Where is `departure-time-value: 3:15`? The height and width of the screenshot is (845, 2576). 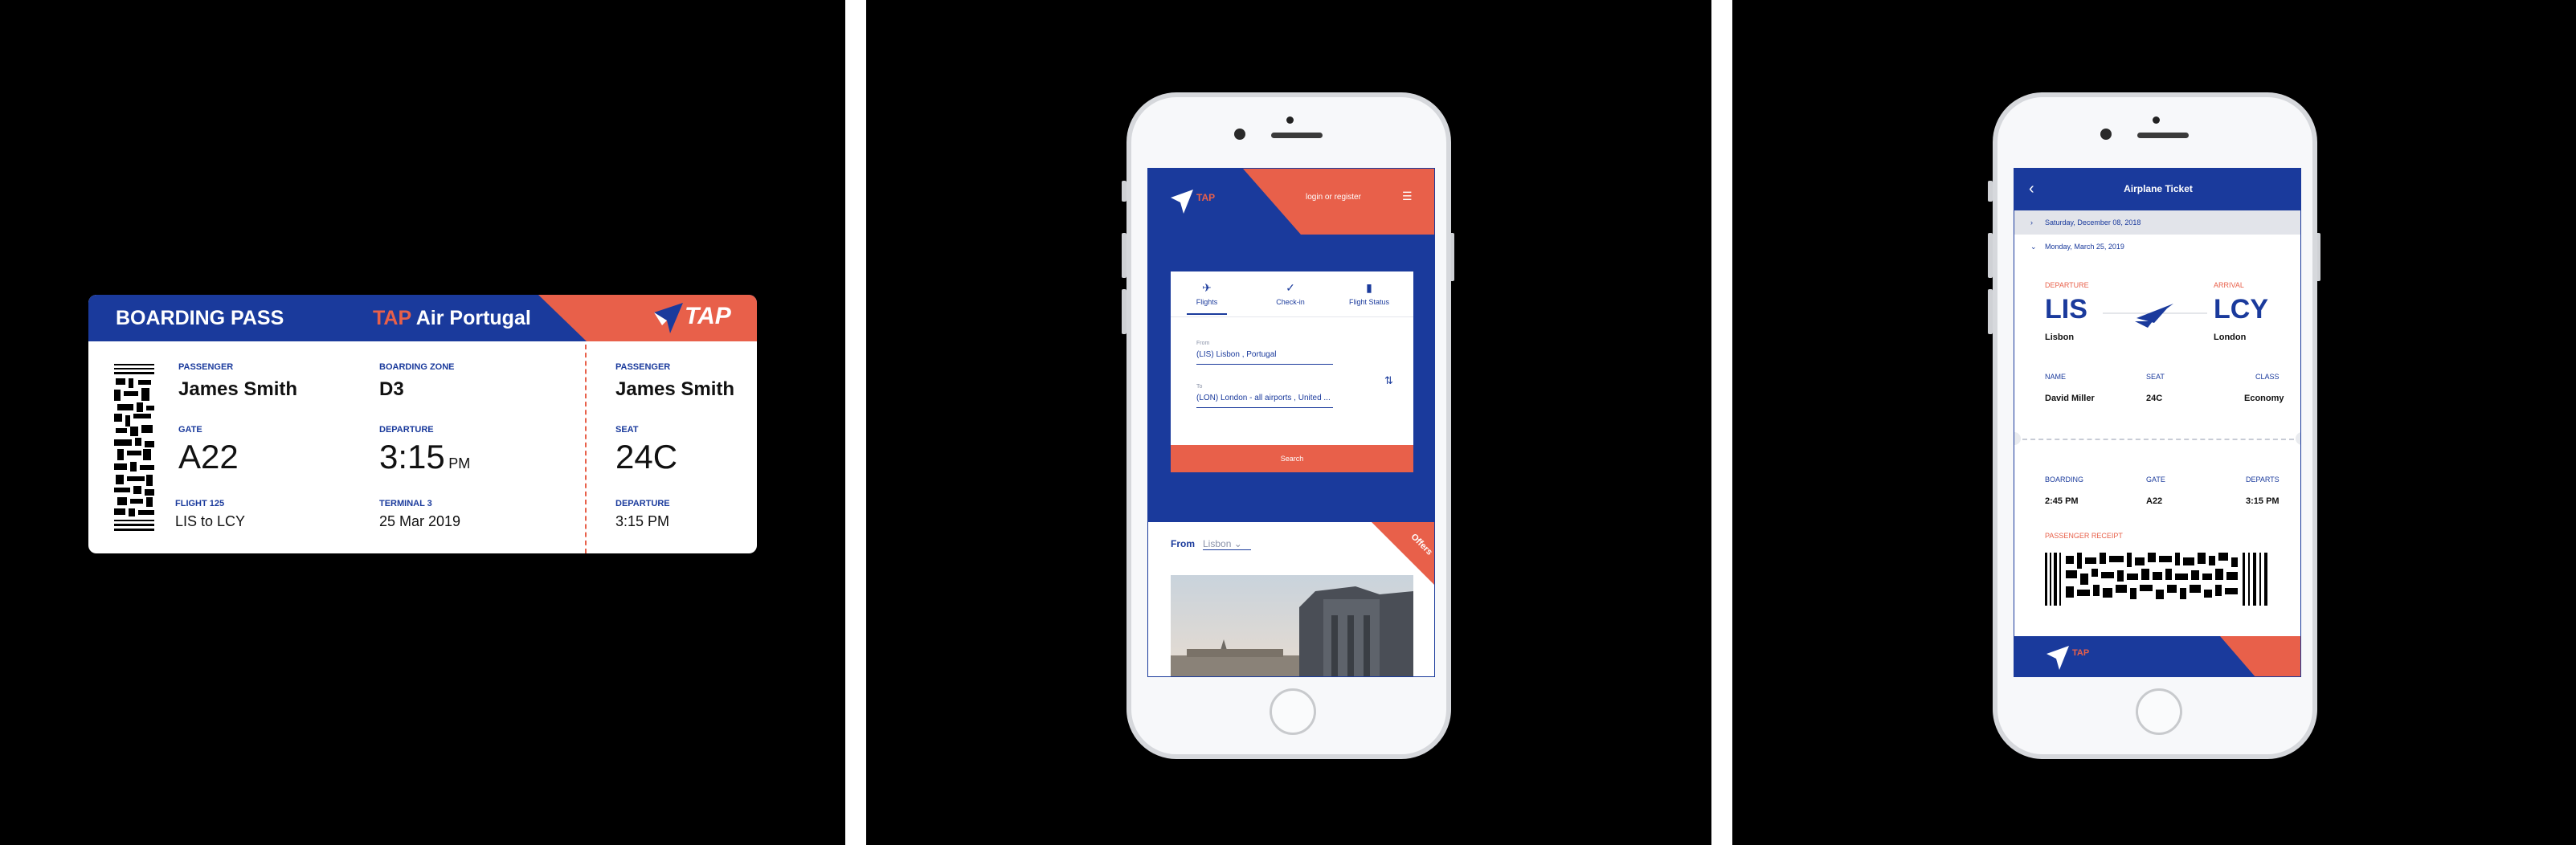
departure-time-value: 3:15 is located at coordinates (412, 457).